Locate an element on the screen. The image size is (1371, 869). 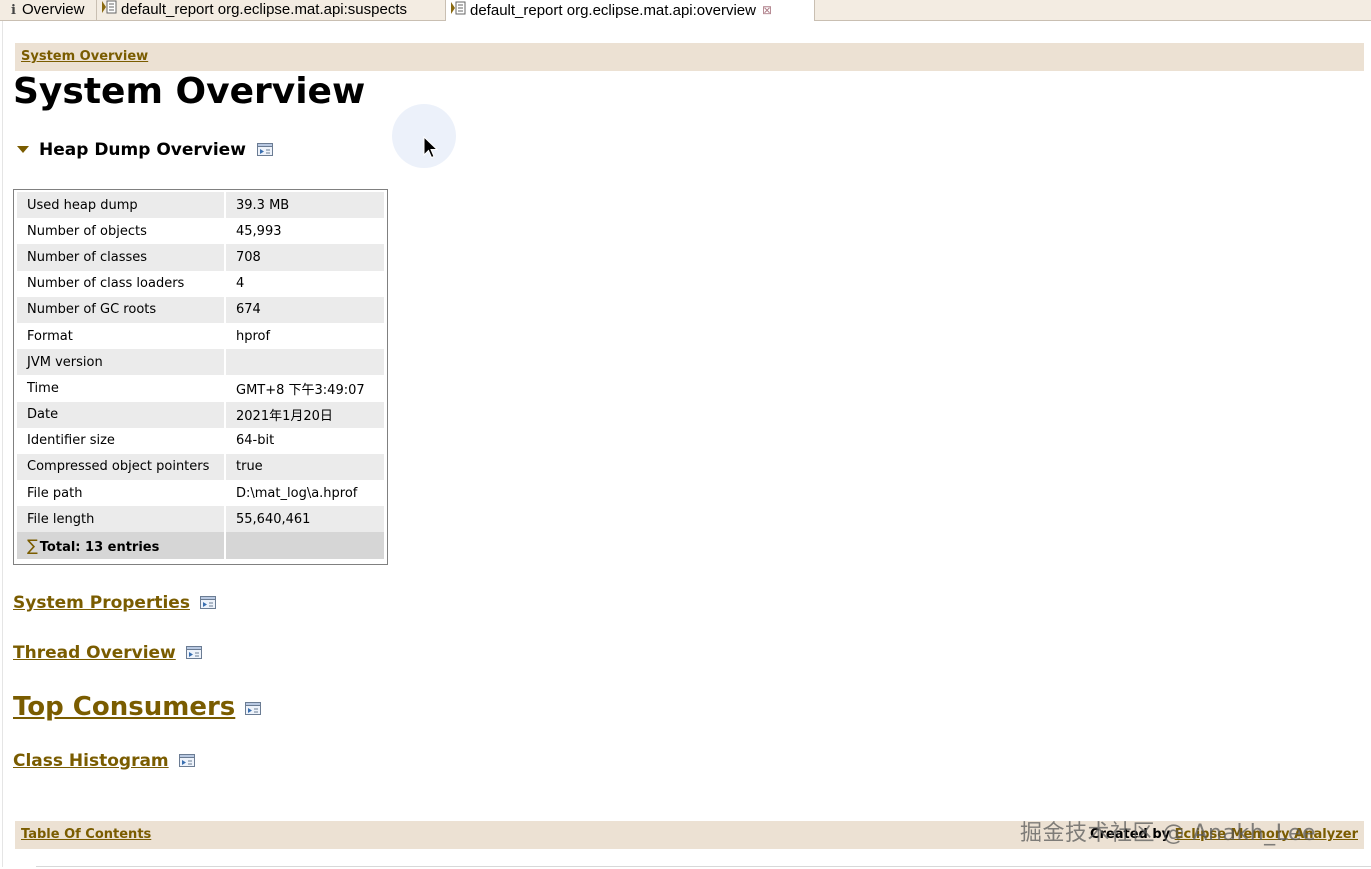
system-properties-link: System Properties is located at coordinates (101, 603).